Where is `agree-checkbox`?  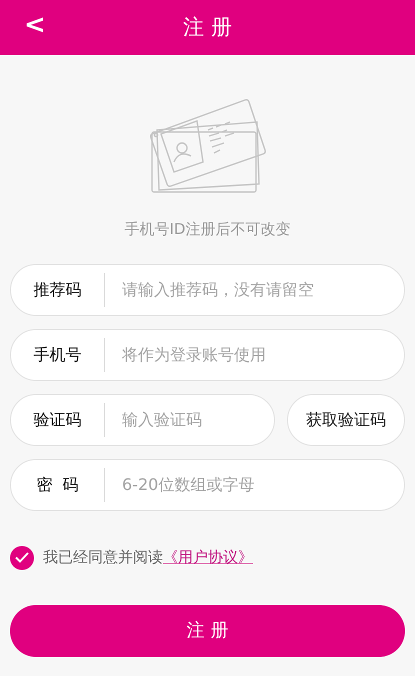 agree-checkbox is located at coordinates (22, 558).